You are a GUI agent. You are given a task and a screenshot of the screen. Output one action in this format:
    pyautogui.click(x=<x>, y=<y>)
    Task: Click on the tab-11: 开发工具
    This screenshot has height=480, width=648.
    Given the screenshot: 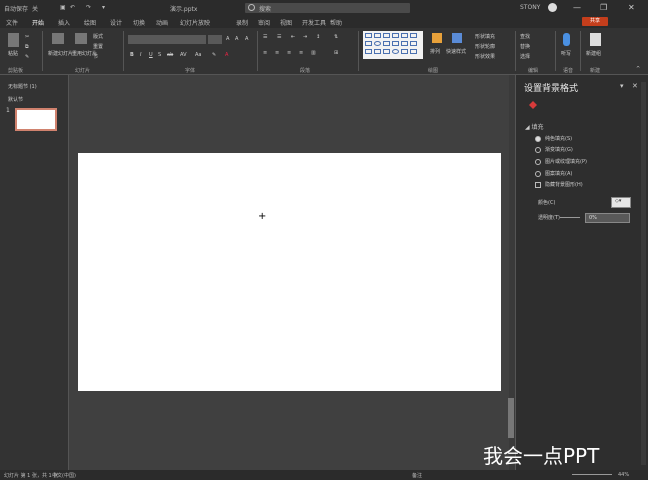 What is the action you would take?
    pyautogui.click(x=314, y=22)
    